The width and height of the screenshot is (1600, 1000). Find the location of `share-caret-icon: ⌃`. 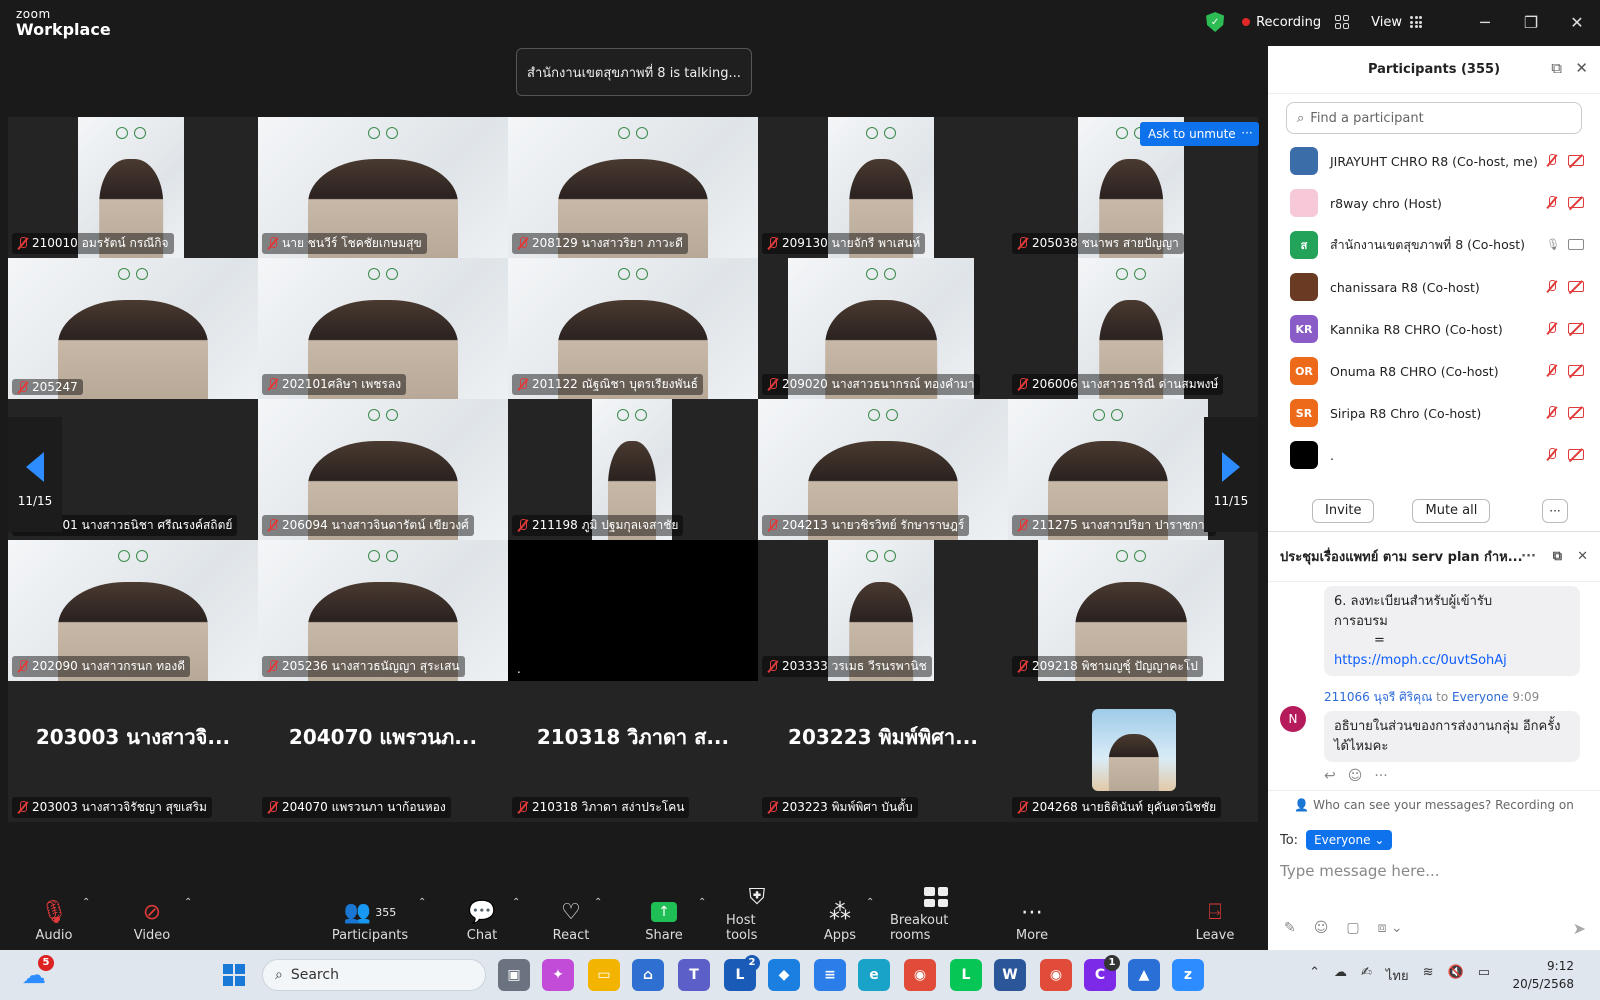

share-caret-icon: ⌃ is located at coordinates (702, 902).